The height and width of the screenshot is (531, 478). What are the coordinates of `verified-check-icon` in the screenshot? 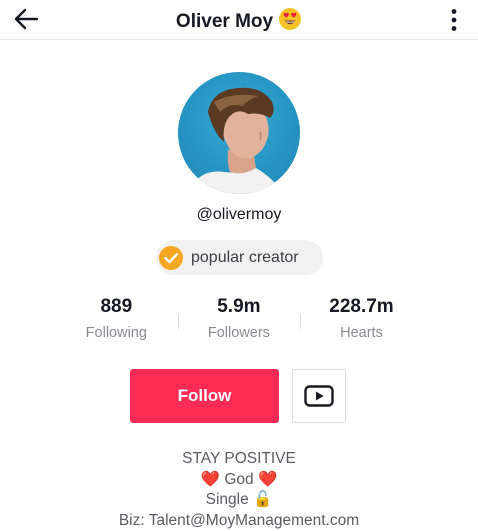 It's located at (171, 257).